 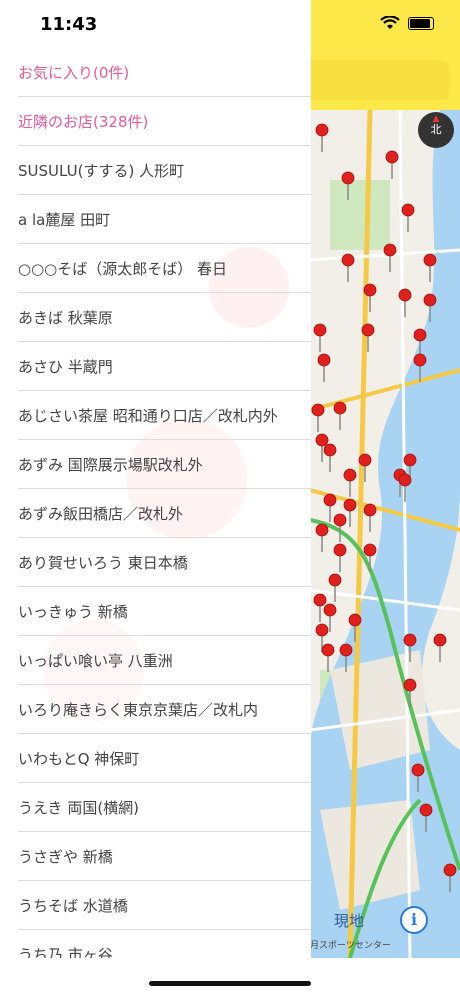 I want to click on compass-label: 北, so click(x=436, y=129).